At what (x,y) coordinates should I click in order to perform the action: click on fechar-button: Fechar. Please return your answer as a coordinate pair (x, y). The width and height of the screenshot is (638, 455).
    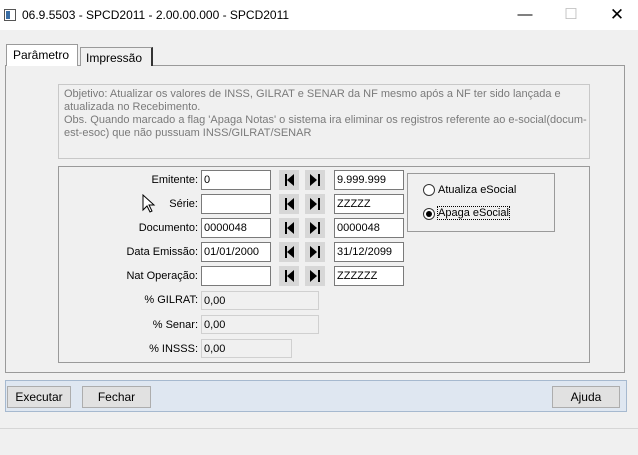
    Looking at the image, I should click on (116, 397).